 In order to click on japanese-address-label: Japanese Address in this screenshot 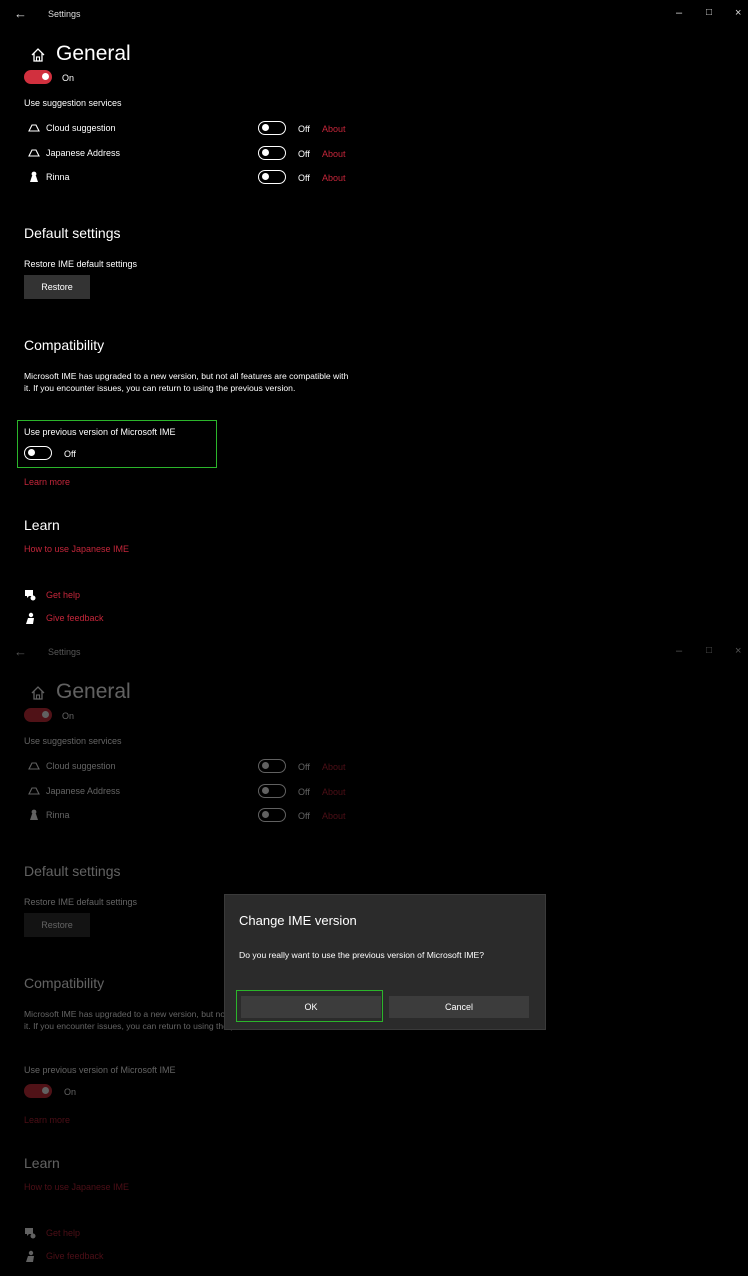, I will do `click(83, 153)`.